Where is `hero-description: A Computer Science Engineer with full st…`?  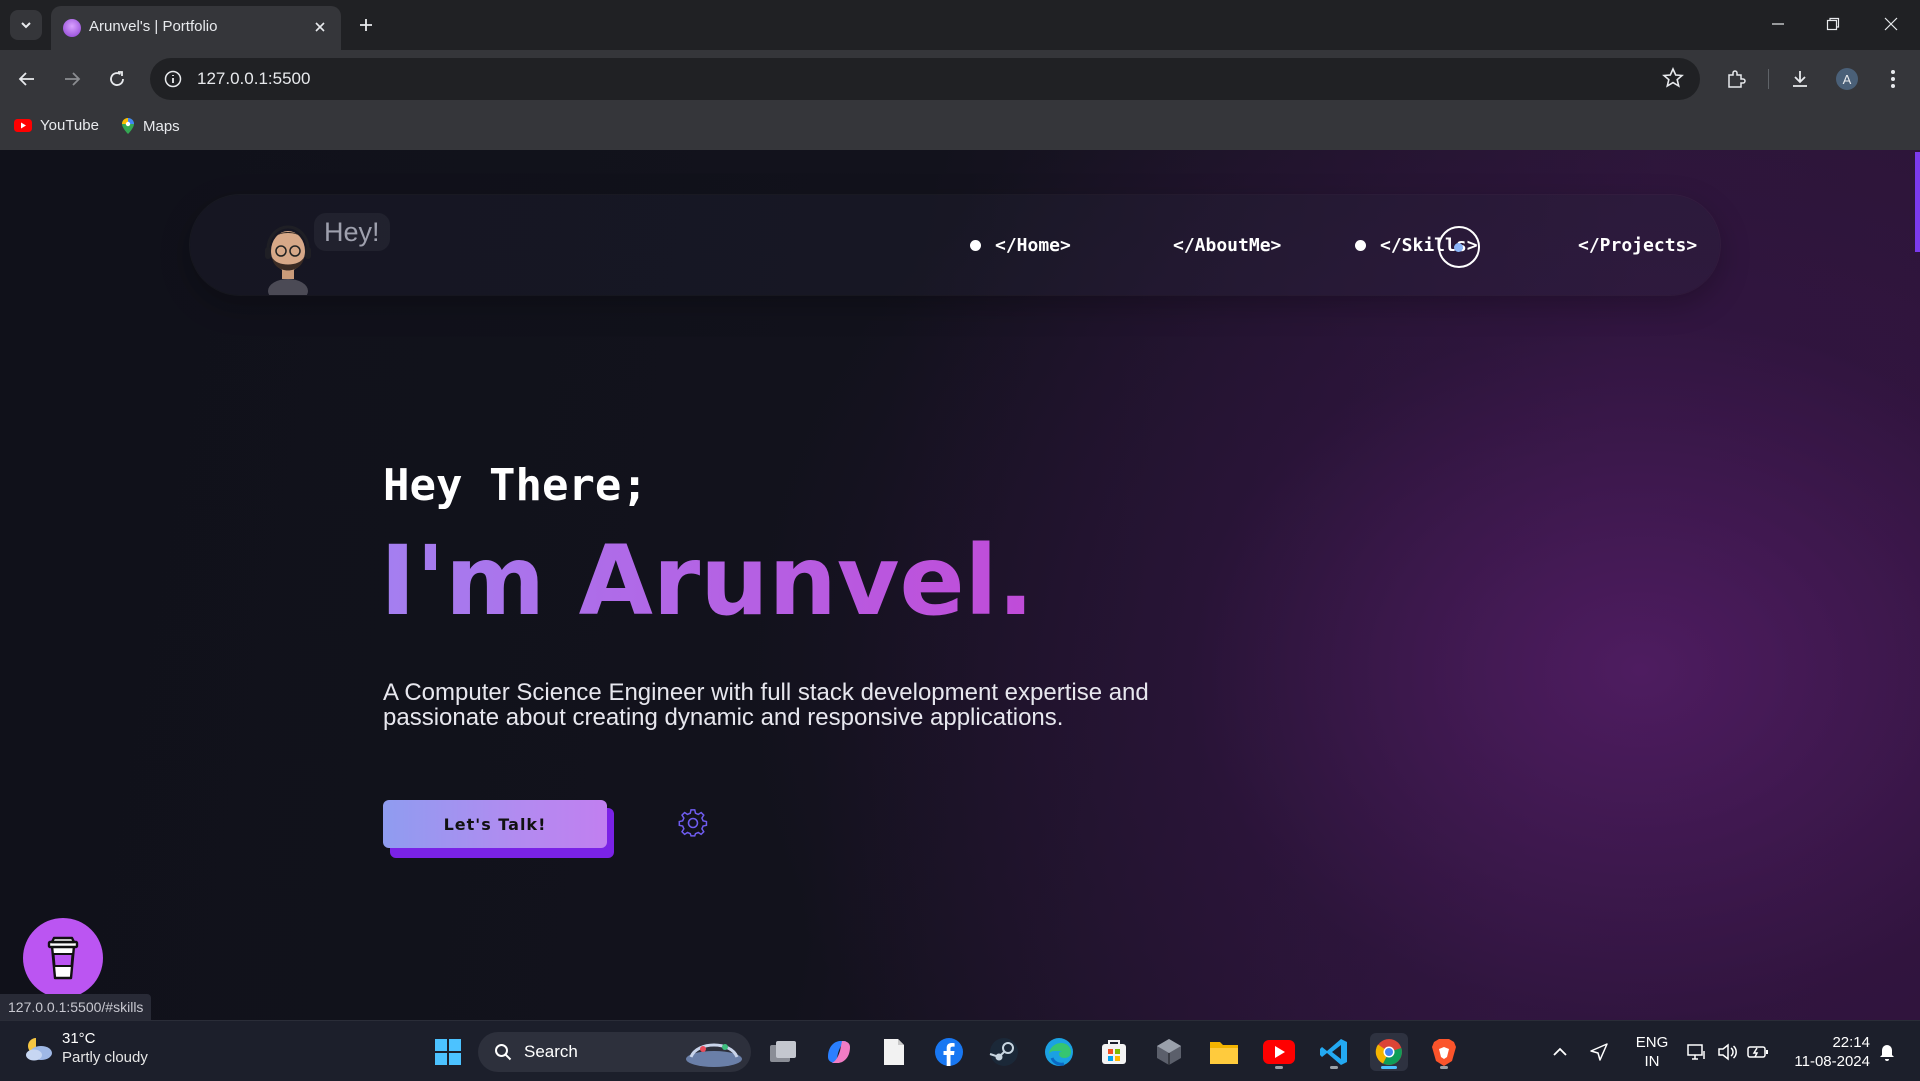
hero-description: A Computer Science Engineer with full st… is located at coordinates (766, 705).